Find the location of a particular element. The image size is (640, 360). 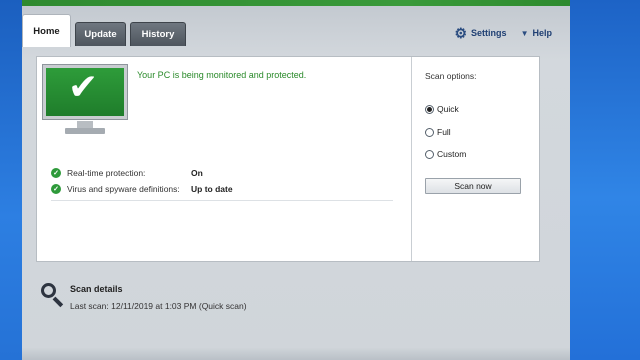

magnifier-icon is located at coordinates (53, 295).